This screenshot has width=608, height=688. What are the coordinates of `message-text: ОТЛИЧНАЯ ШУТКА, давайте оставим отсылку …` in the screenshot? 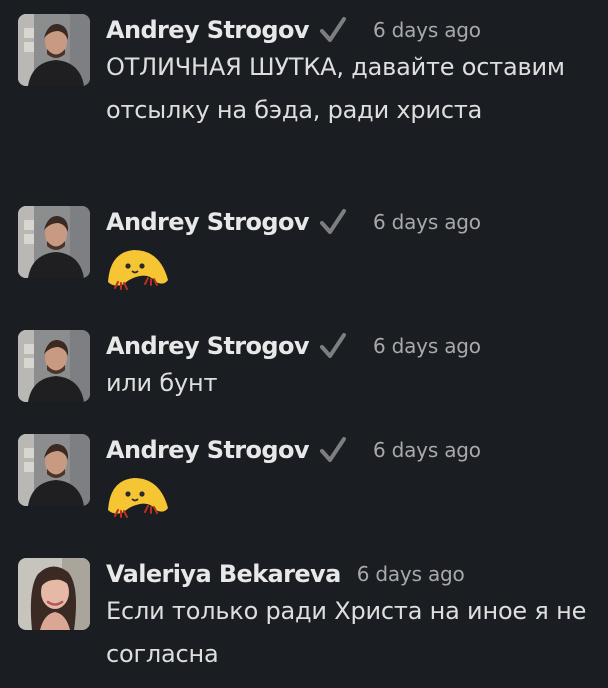 It's located at (335, 88).